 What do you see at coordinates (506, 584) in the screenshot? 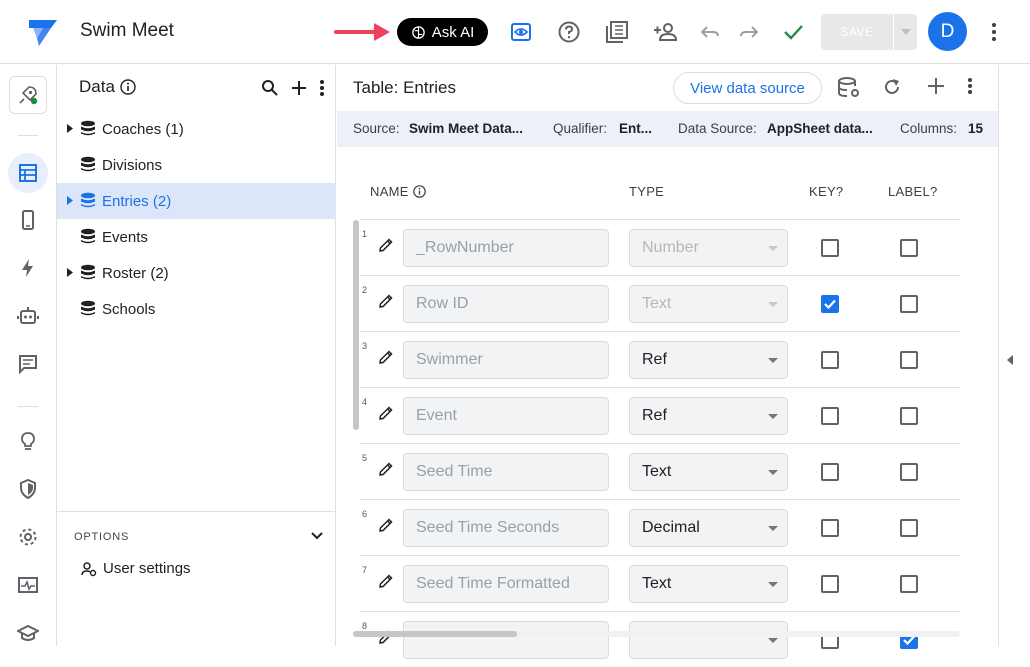
I see `column-name-input: Seed Time Formatted` at bounding box center [506, 584].